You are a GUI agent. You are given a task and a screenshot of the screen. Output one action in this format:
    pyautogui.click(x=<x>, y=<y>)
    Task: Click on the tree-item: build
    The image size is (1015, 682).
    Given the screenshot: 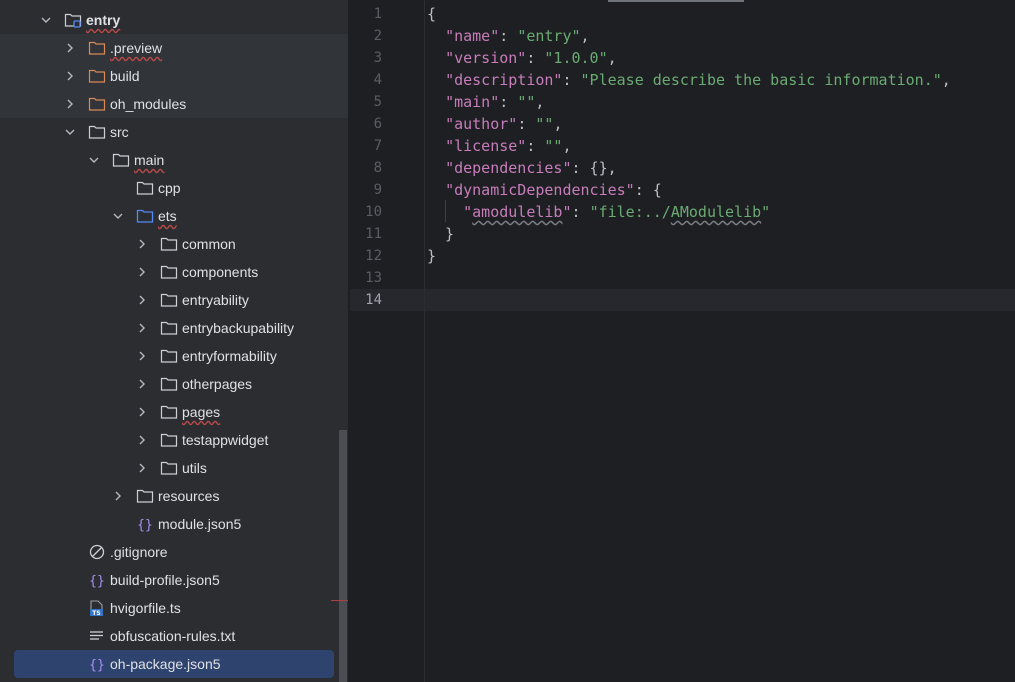 What is the action you would take?
    pyautogui.click(x=174, y=76)
    